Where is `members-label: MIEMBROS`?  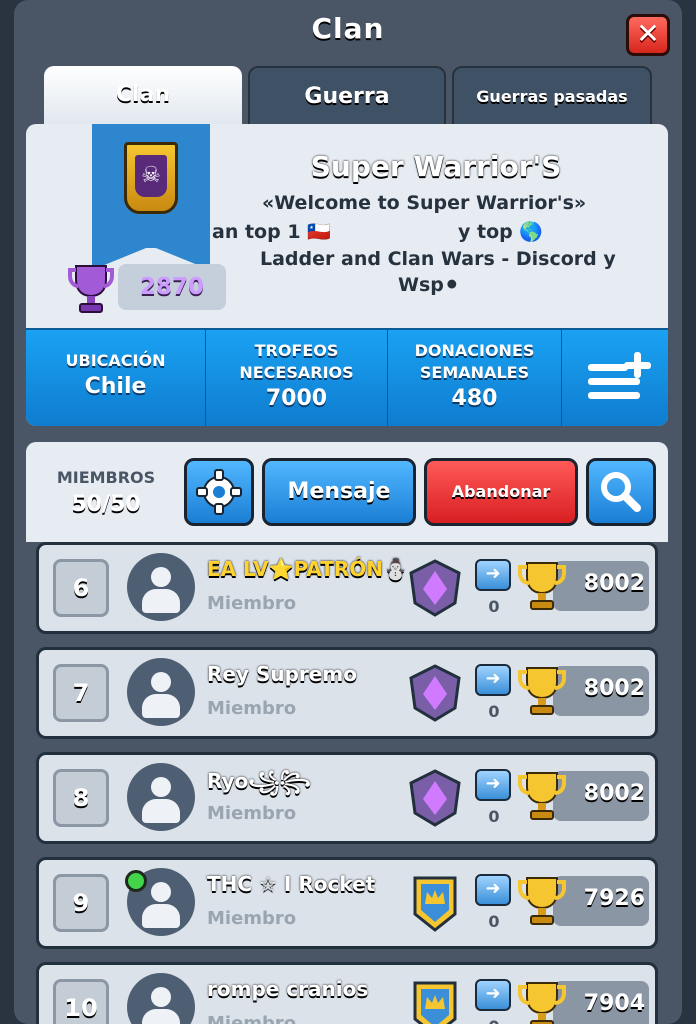 members-label: MIEMBROS is located at coordinates (106, 477).